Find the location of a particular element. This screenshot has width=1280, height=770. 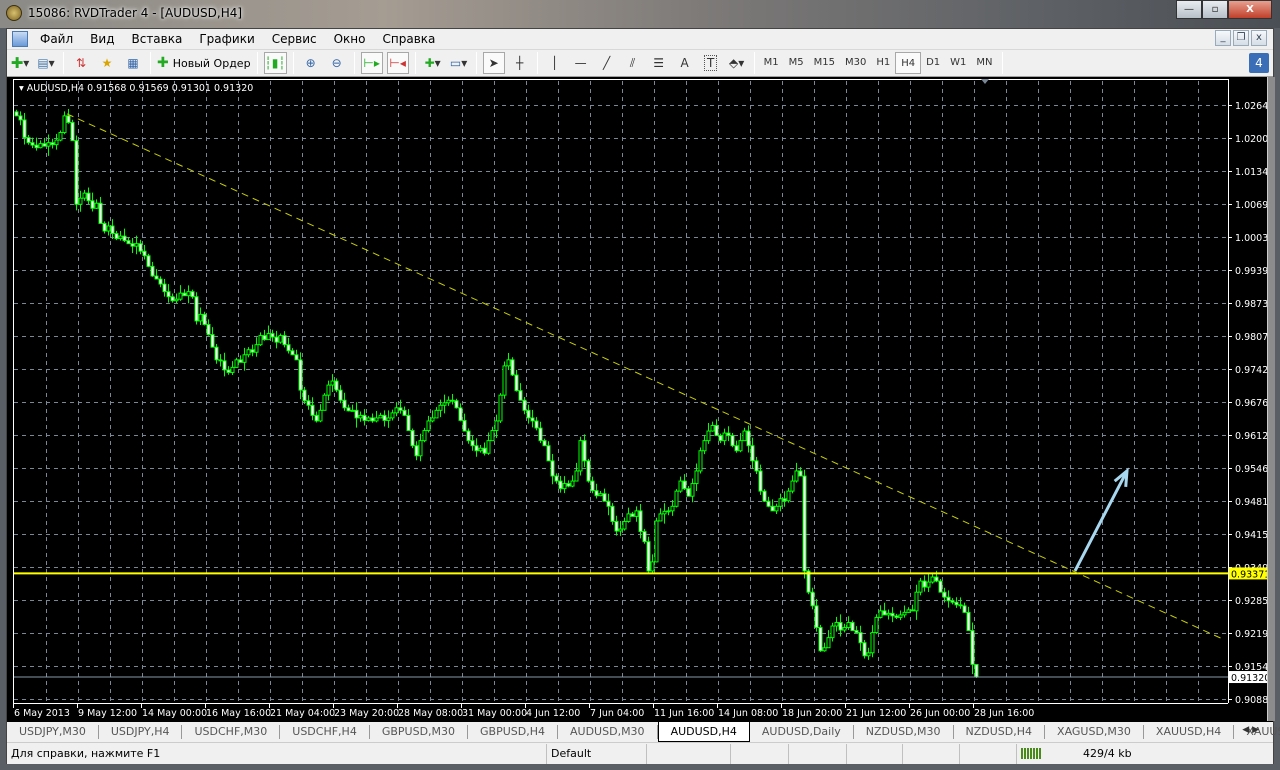

autoscroll-button: ┆▮┆ is located at coordinates (275, 63).